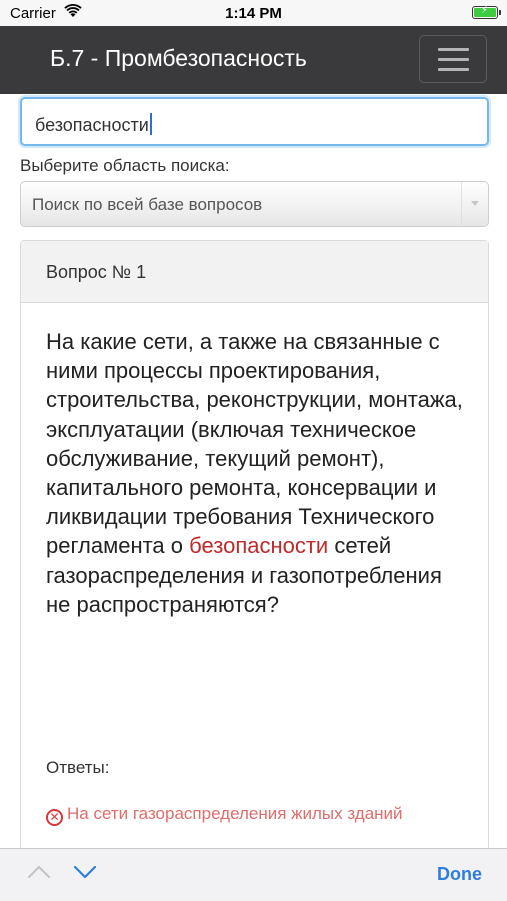 The image size is (507, 901). What do you see at coordinates (147, 204) in the screenshot?
I see `scope-select-value: Поиск по всей базе вопросов` at bounding box center [147, 204].